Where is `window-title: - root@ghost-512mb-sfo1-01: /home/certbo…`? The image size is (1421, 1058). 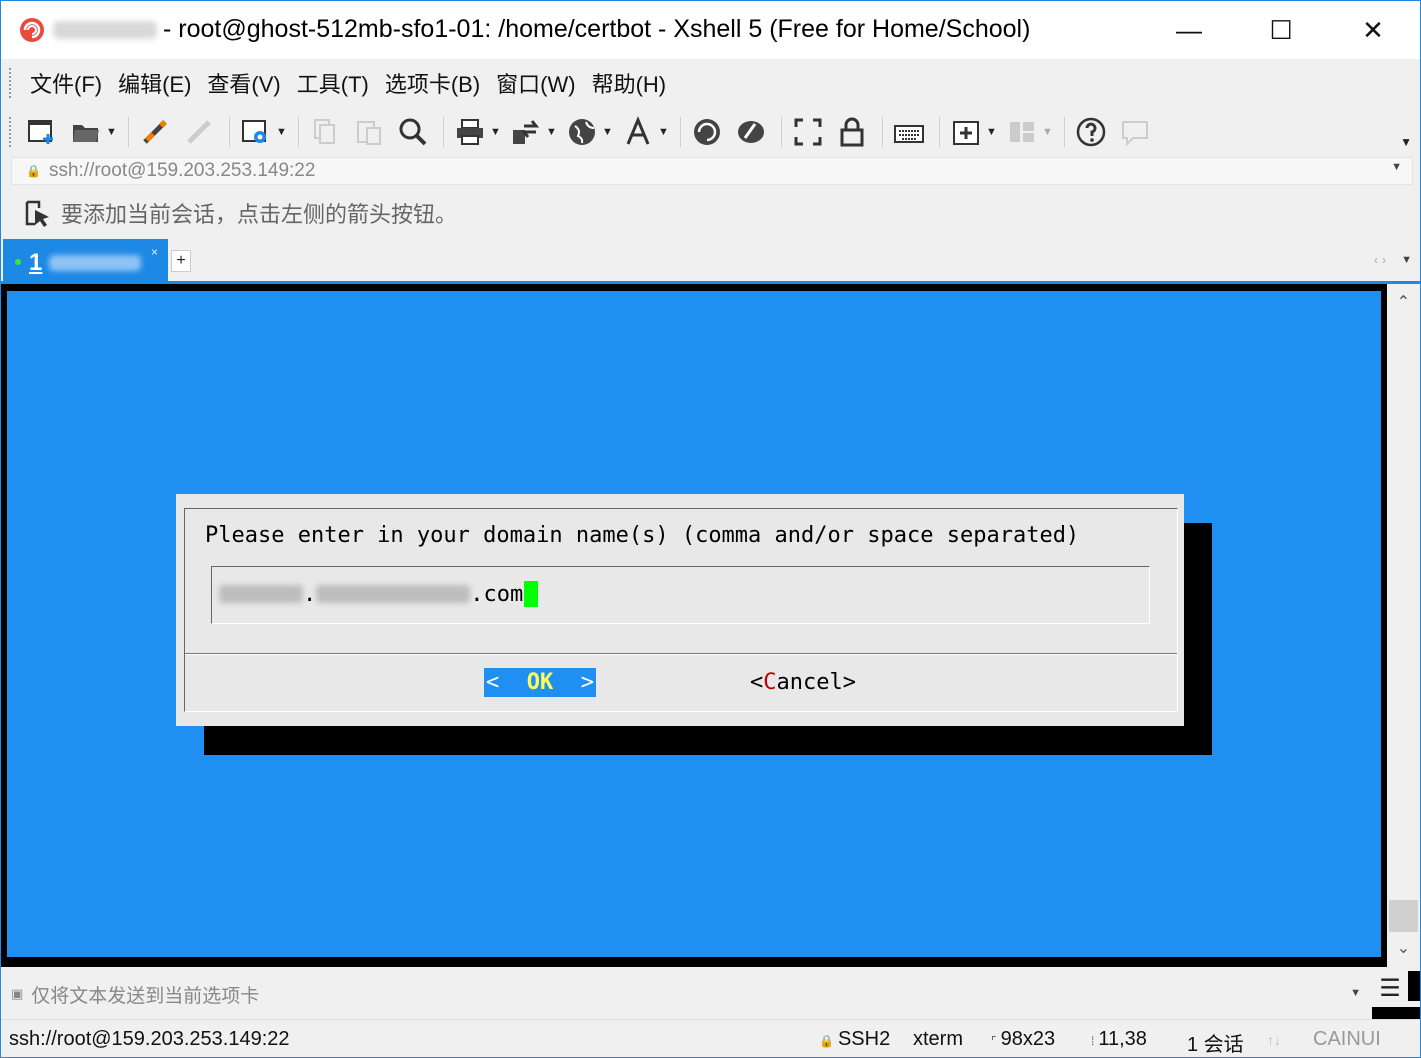 window-title: - root@ghost-512mb-sfo1-01: /home/certbo… is located at coordinates (597, 29).